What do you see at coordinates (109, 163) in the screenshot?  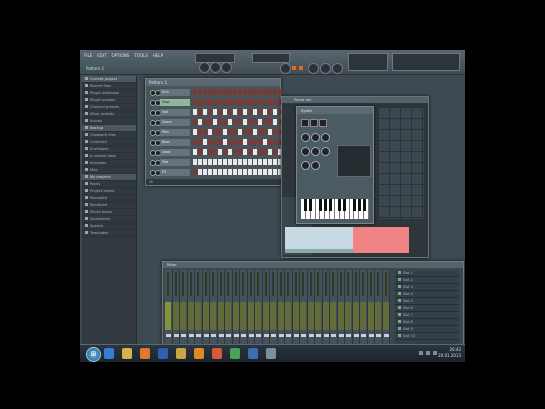 I see `browser-item: Impulses` at bounding box center [109, 163].